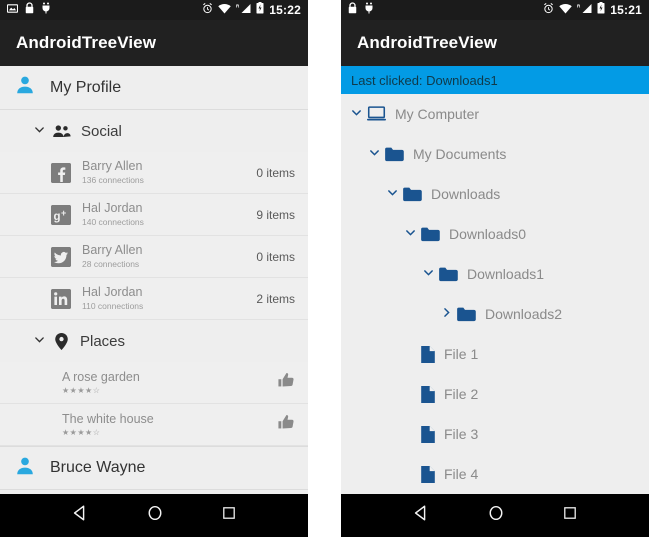  What do you see at coordinates (108, 425) in the screenshot?
I see `list-item-texts: The white house ★★★★☆` at bounding box center [108, 425].